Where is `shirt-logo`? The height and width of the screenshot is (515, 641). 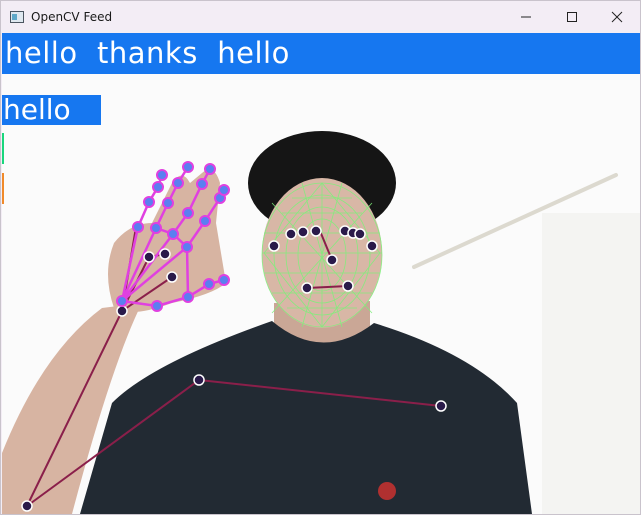 shirt-logo is located at coordinates (387, 491).